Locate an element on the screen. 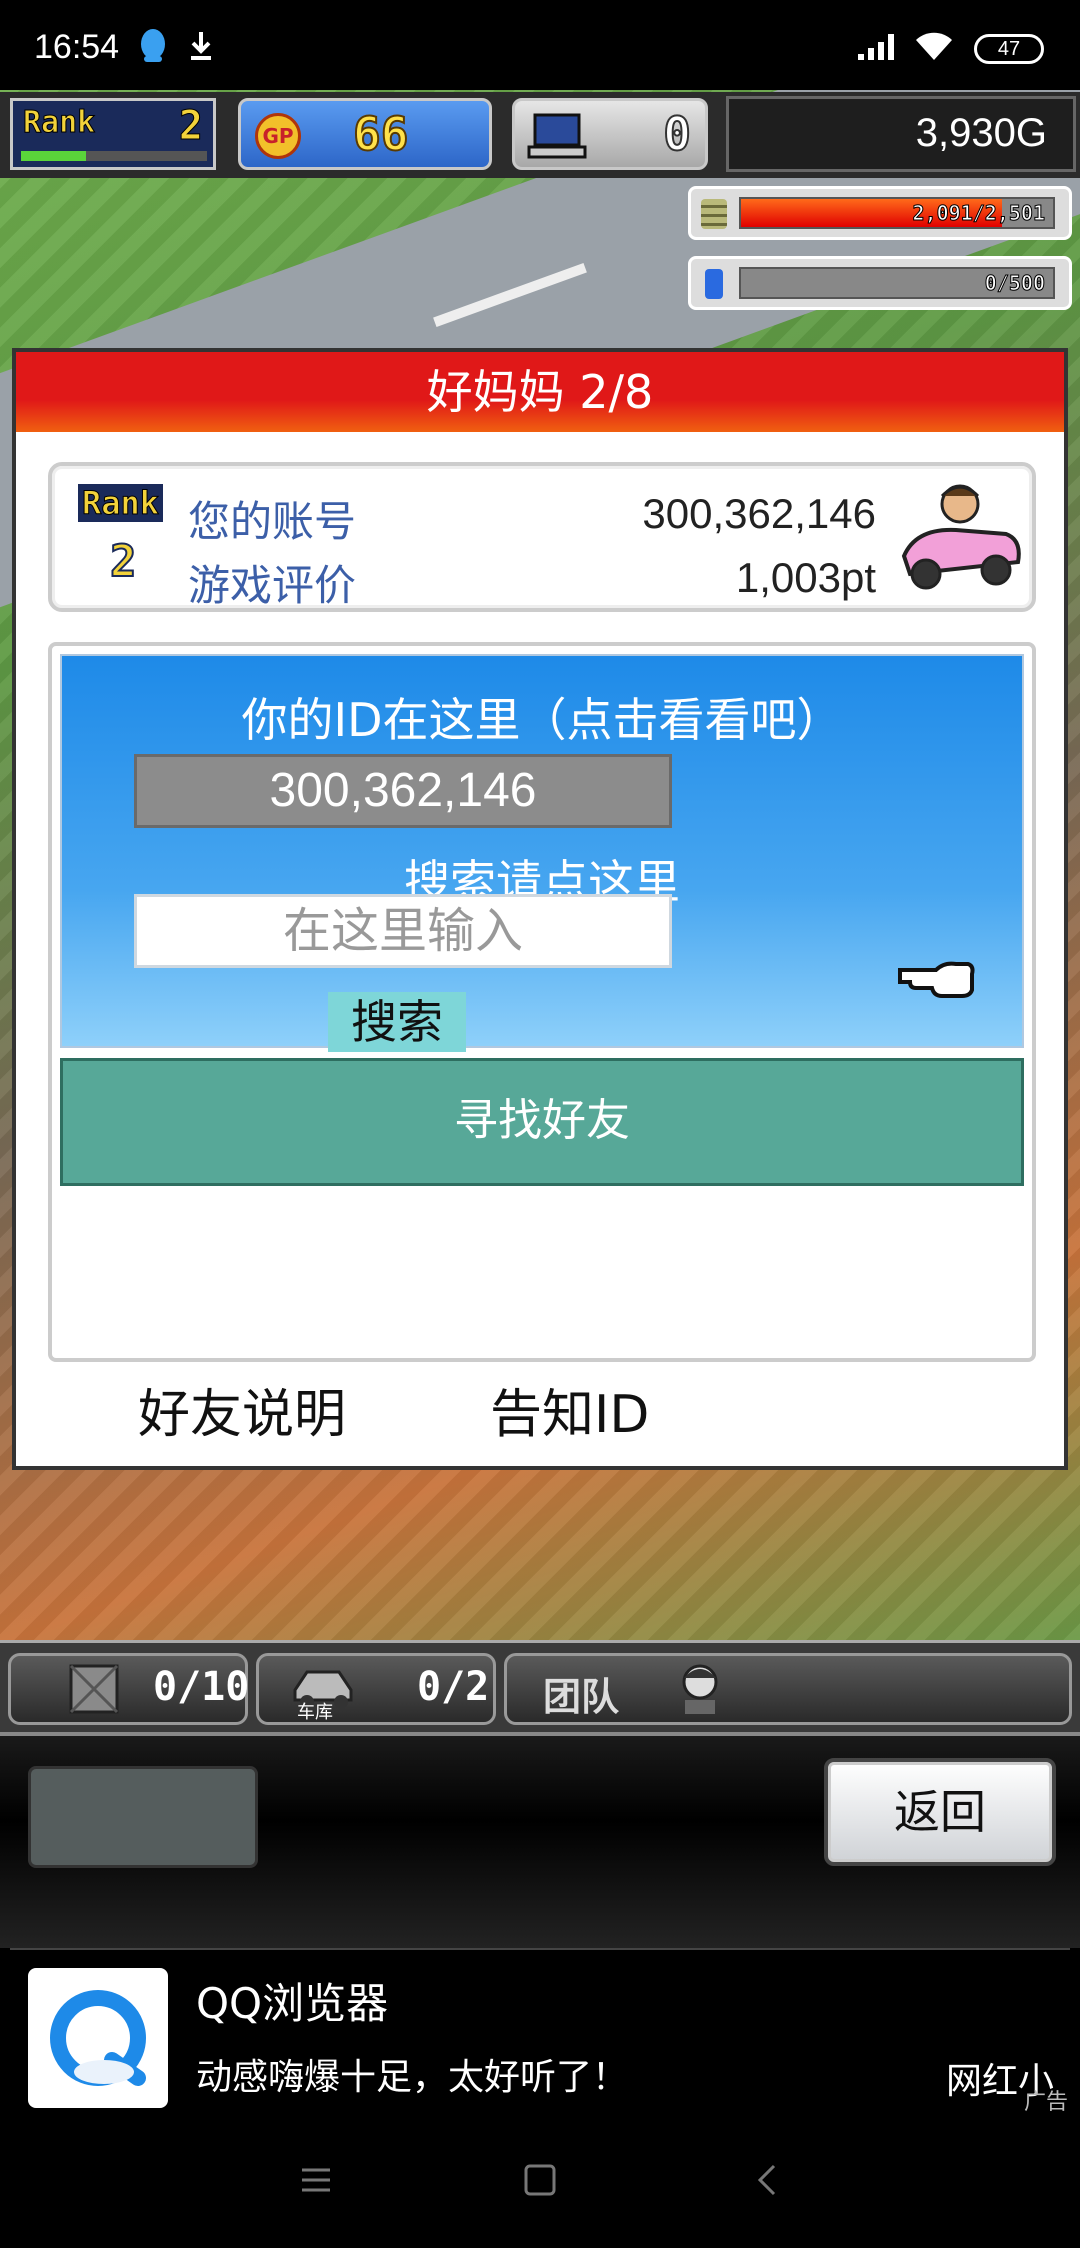 The image size is (1080, 2248). oil-value: 0/500 is located at coordinates (1014, 283).